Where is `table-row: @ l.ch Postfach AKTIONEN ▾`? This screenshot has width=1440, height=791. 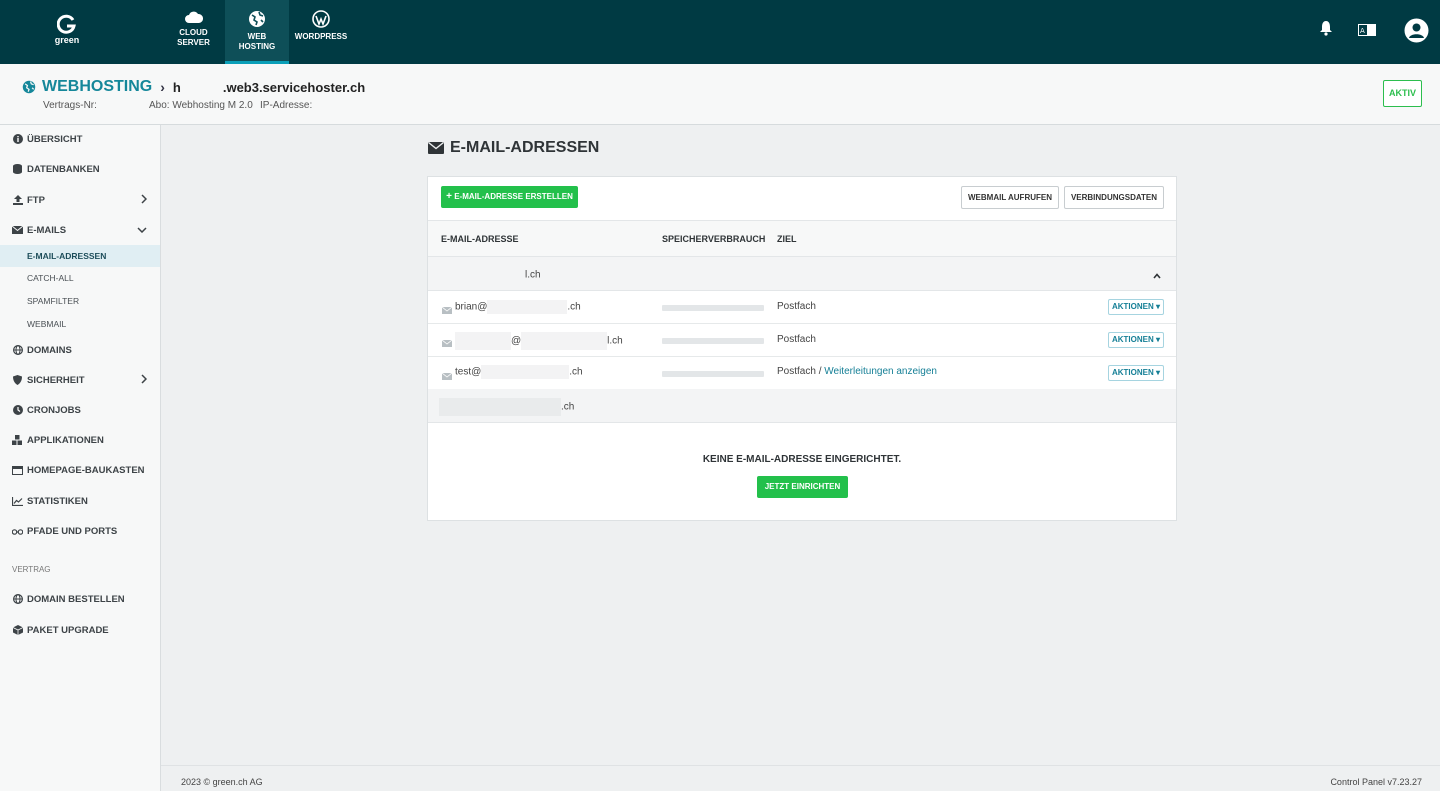 table-row: @ l.ch Postfach AKTIONEN ▾ is located at coordinates (802, 340).